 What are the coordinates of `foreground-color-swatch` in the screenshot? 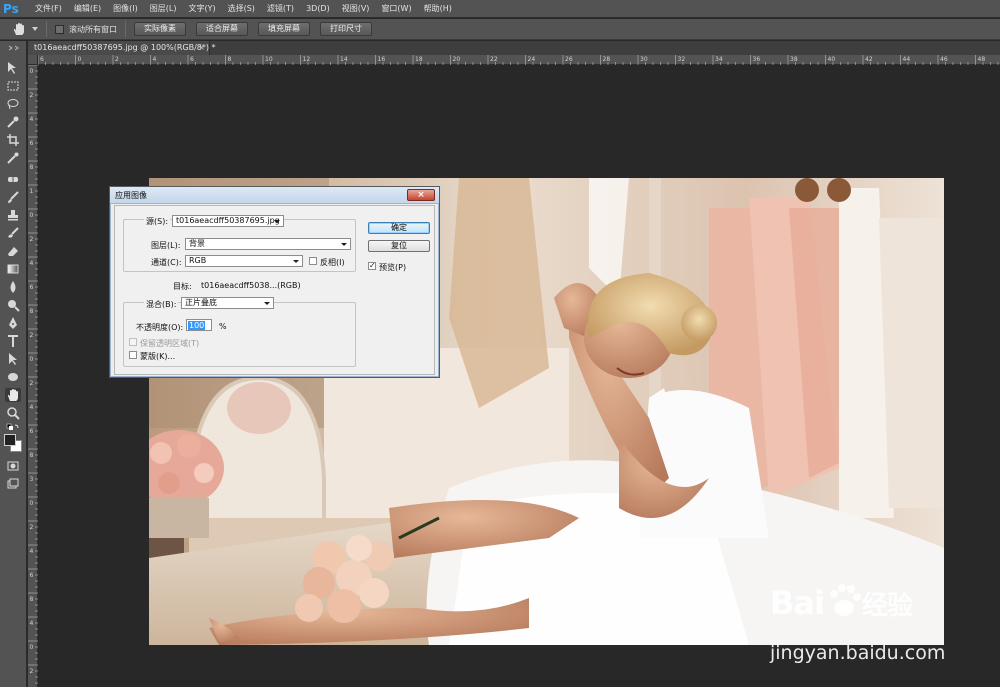 It's located at (10, 440).